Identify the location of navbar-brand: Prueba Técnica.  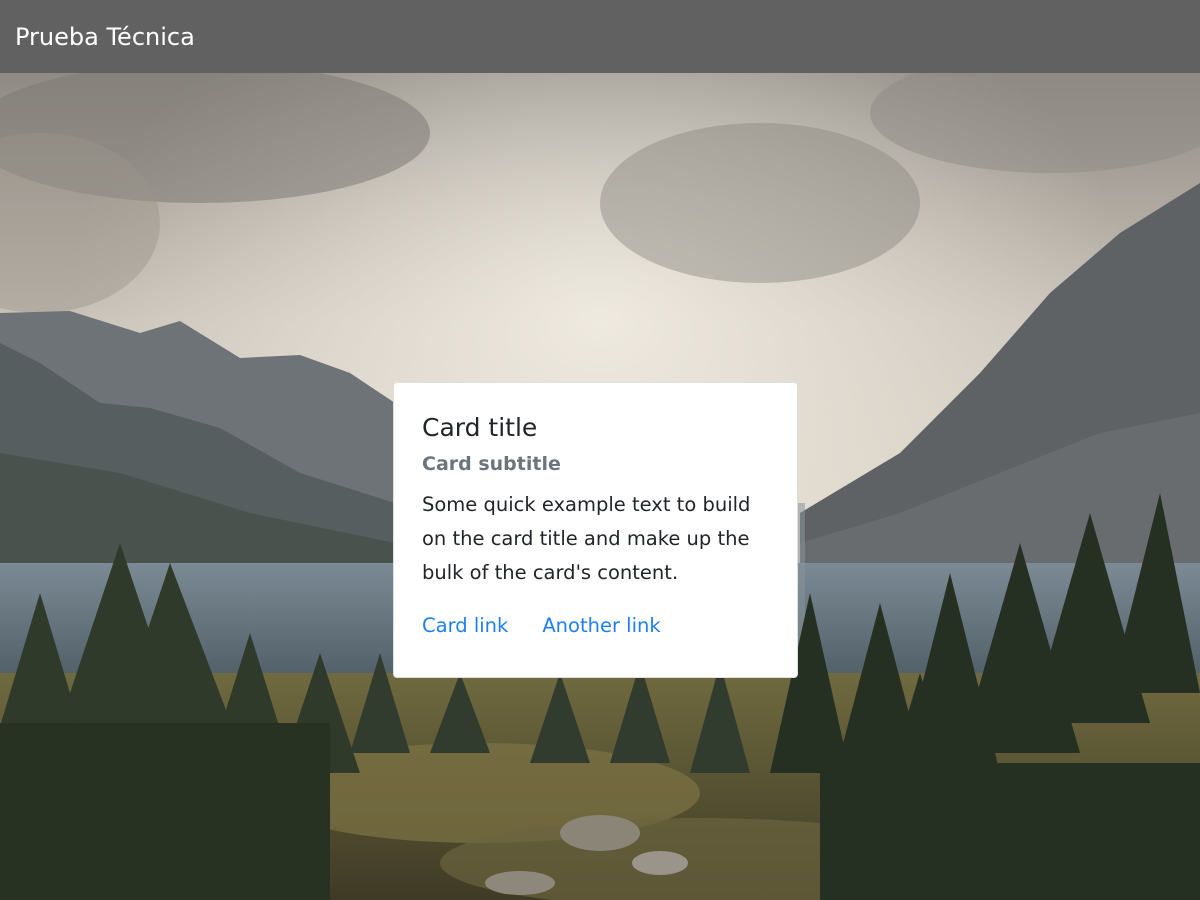
(105, 37).